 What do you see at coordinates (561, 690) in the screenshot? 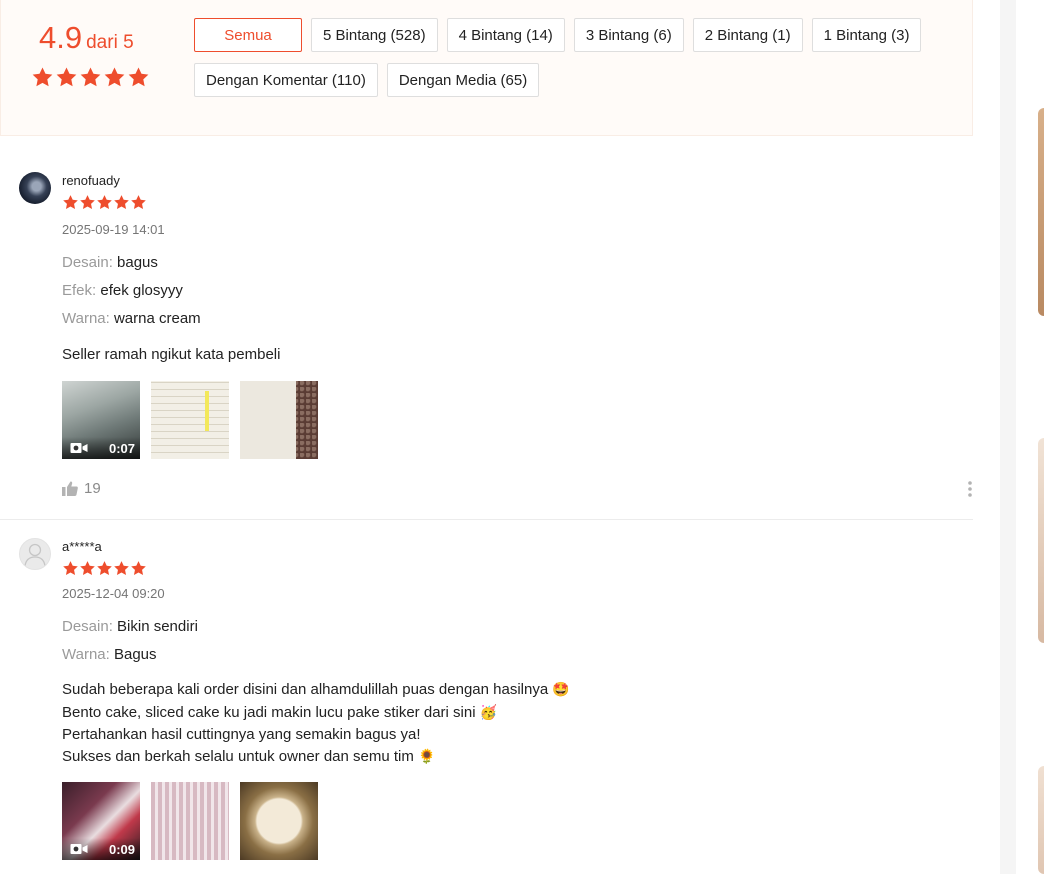
I see `star-struck-emoji-icon: 🤩` at bounding box center [561, 690].